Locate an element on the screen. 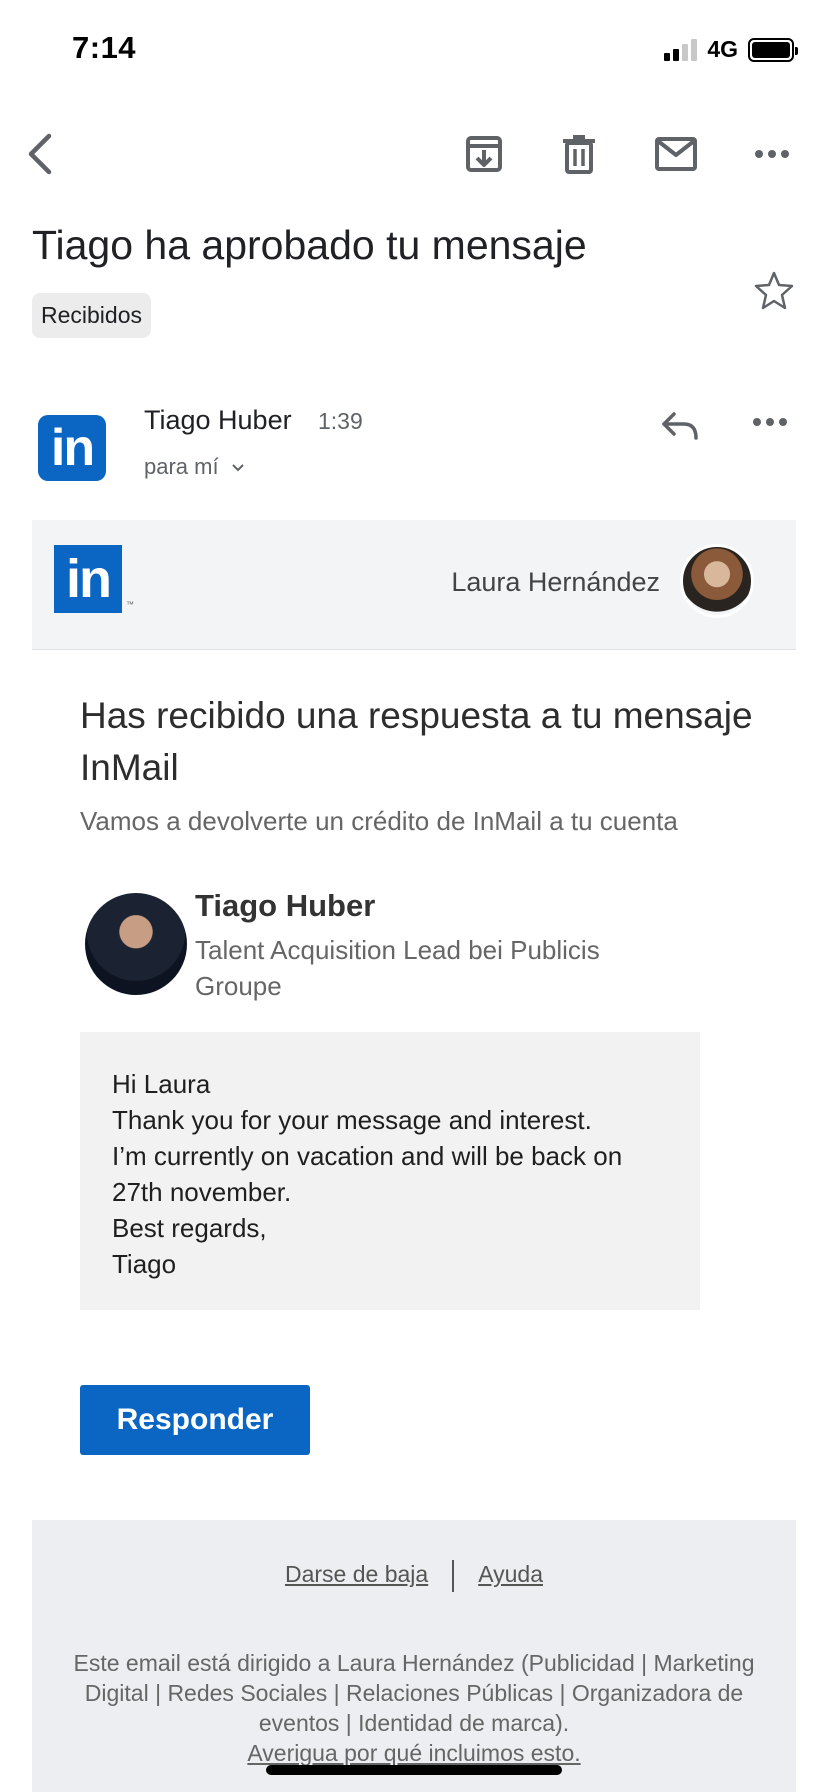 The width and height of the screenshot is (828, 1792). recipient-toggle: para mí is located at coordinates (194, 467).